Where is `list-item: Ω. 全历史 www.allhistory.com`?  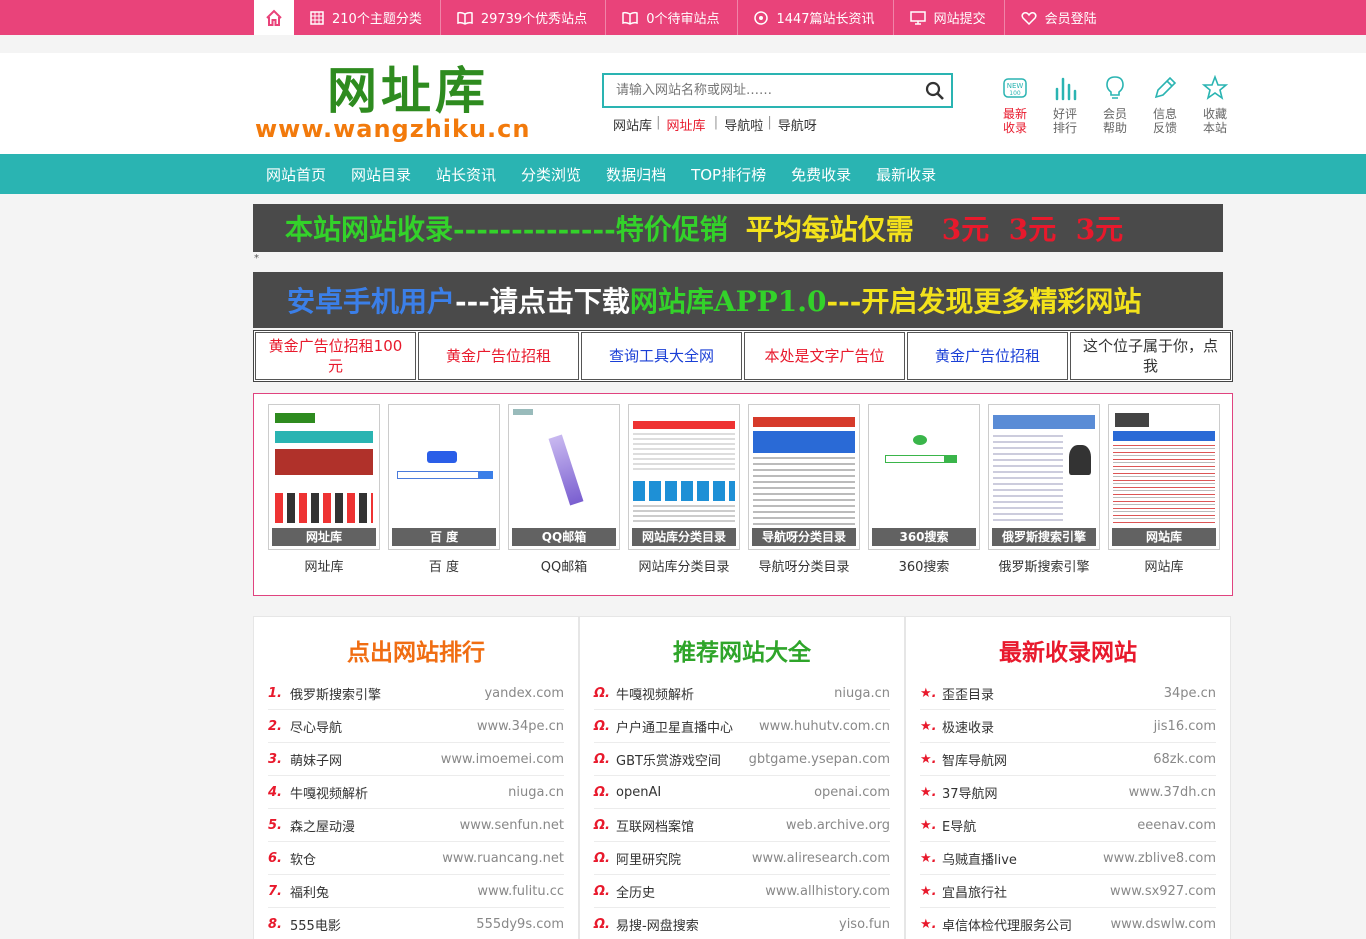 list-item: Ω. 全历史 www.allhistory.com is located at coordinates (742, 891).